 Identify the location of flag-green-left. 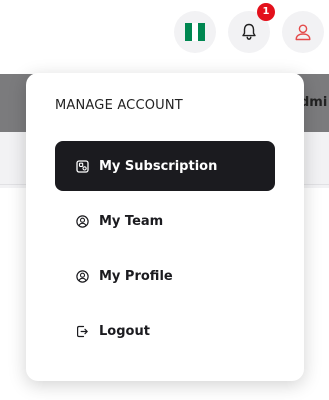
(188, 32).